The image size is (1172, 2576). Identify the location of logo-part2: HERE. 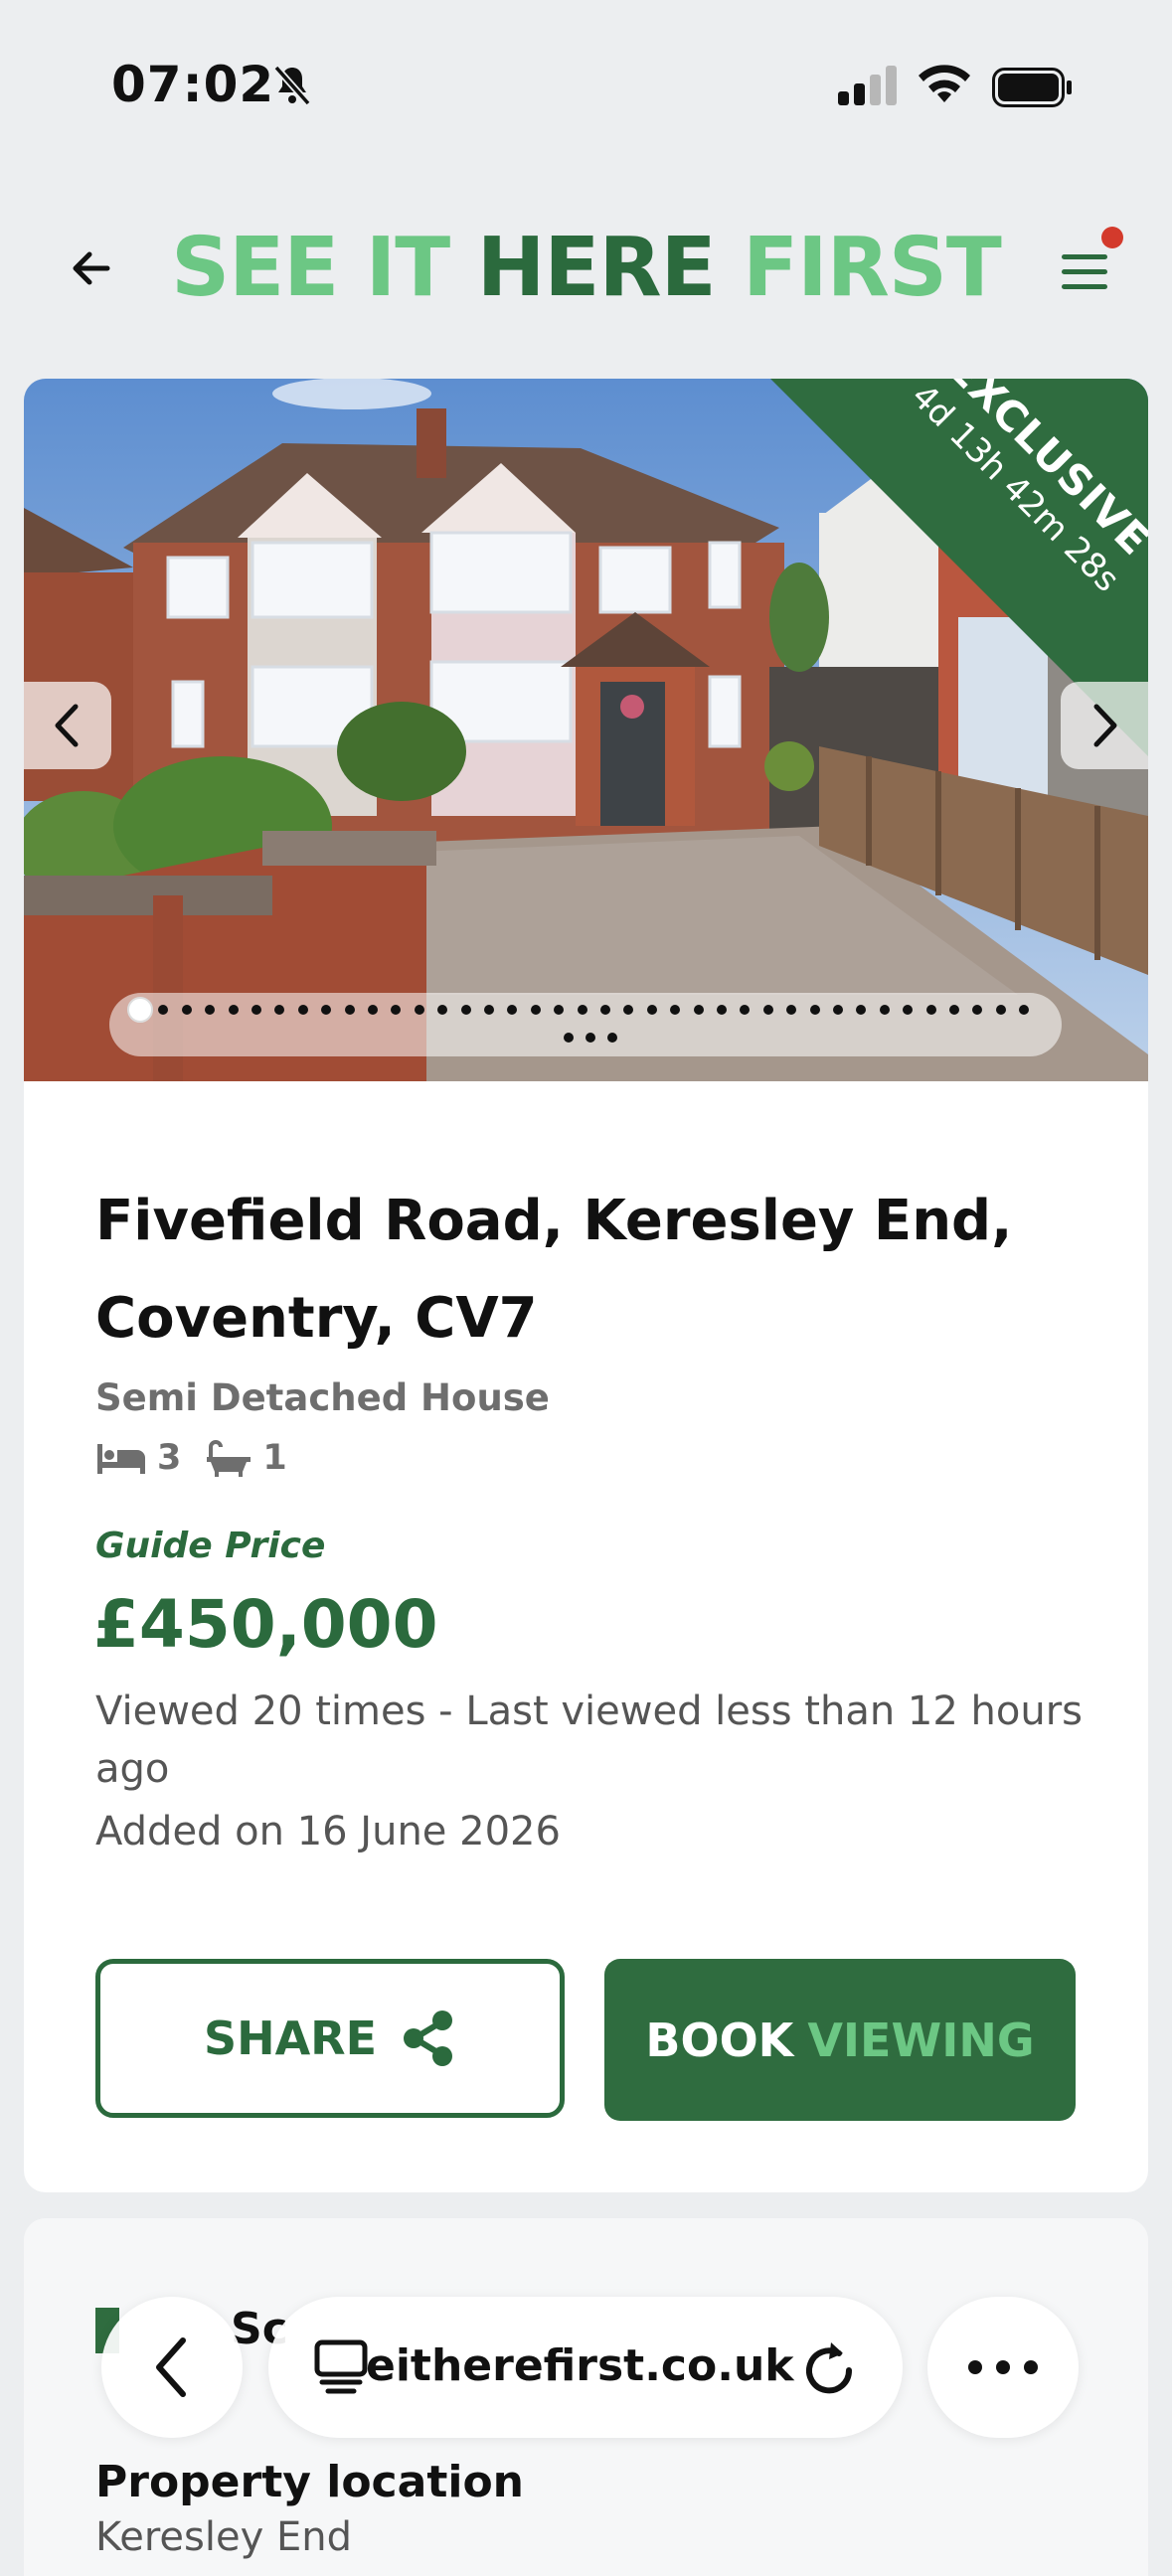
(596, 268).